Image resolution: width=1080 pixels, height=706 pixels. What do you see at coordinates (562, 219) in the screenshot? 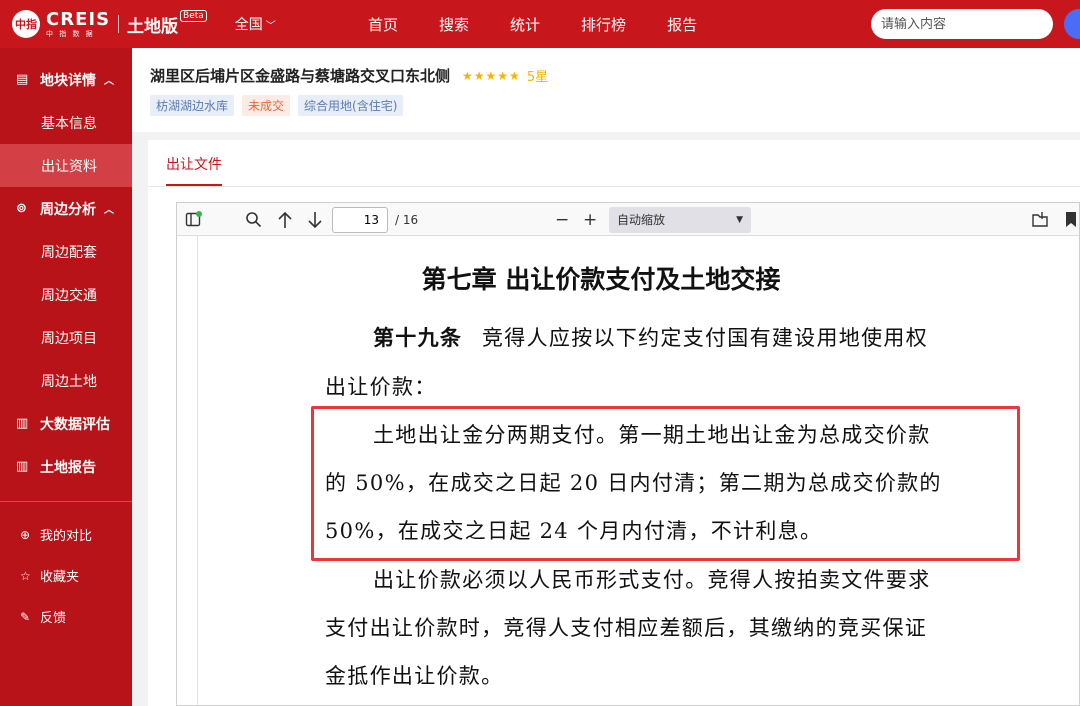
I see `zoom-out-icon: −` at bounding box center [562, 219].